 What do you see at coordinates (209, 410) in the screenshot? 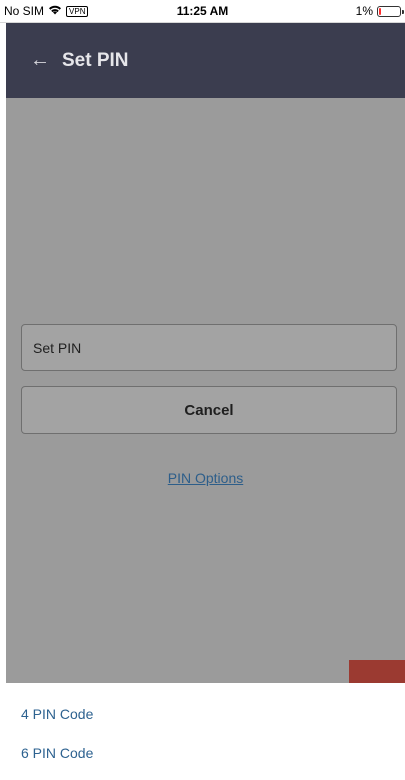
I see `cancel-button: Cancel` at bounding box center [209, 410].